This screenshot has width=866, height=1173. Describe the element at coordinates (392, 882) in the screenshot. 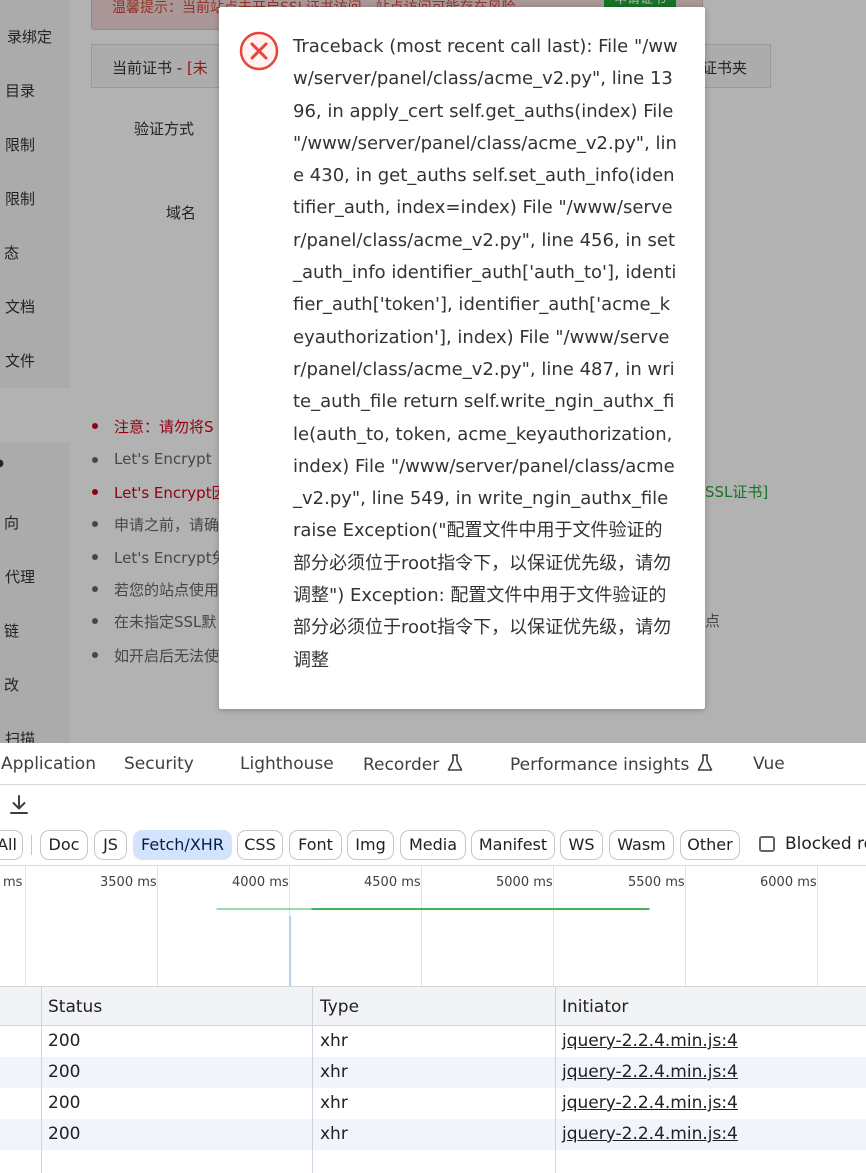

I see `timeline-tick-label: 4500 ms` at that location.